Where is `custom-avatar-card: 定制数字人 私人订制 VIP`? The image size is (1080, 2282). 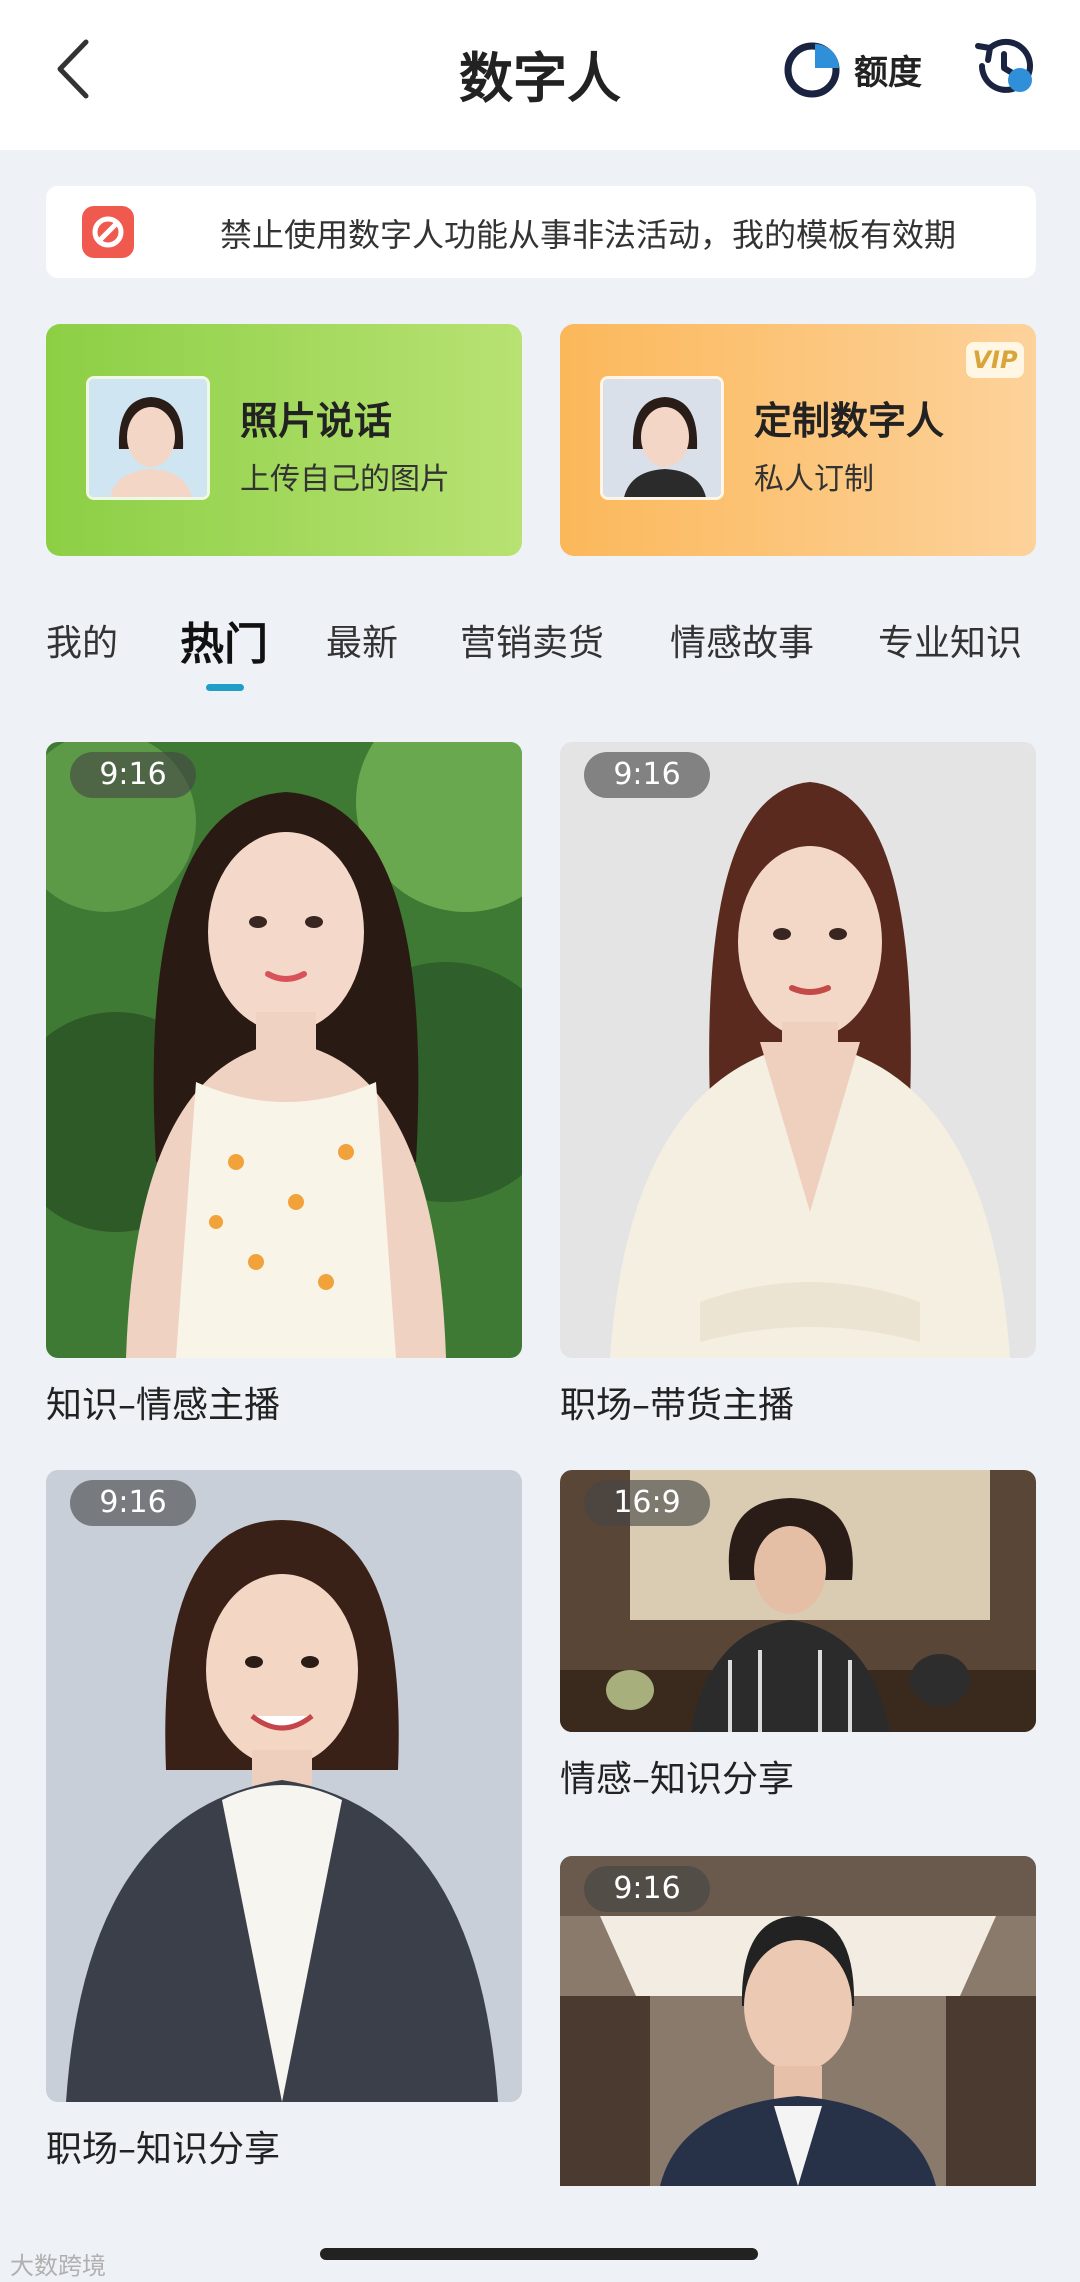 custom-avatar-card: 定制数字人 私人订制 VIP is located at coordinates (798, 440).